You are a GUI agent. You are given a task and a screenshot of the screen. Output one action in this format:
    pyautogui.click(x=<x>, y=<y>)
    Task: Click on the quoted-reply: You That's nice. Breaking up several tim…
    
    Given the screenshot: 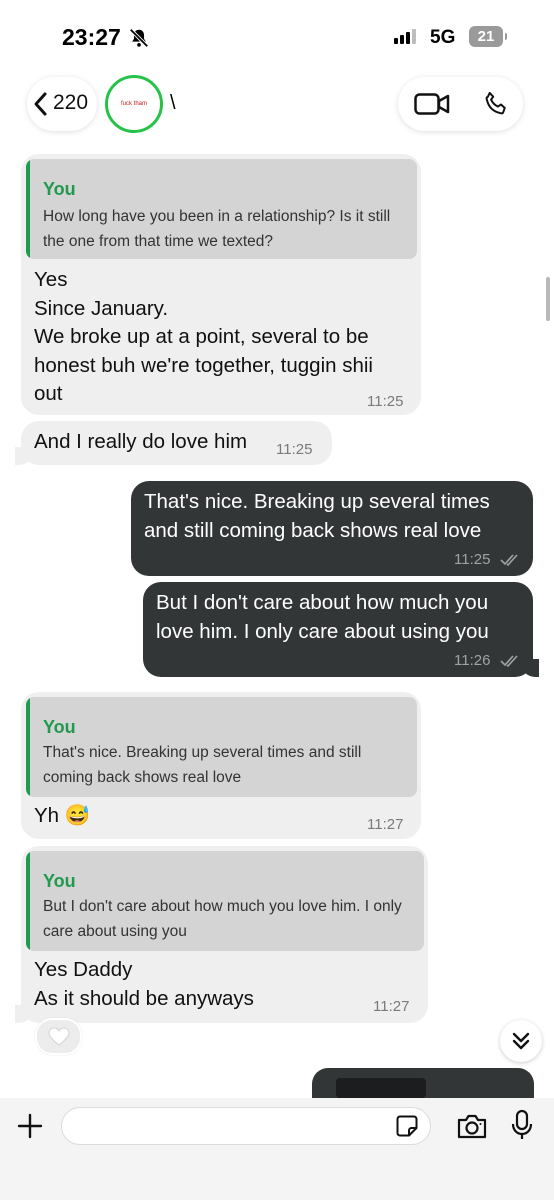 What is the action you would take?
    pyautogui.click(x=221, y=747)
    